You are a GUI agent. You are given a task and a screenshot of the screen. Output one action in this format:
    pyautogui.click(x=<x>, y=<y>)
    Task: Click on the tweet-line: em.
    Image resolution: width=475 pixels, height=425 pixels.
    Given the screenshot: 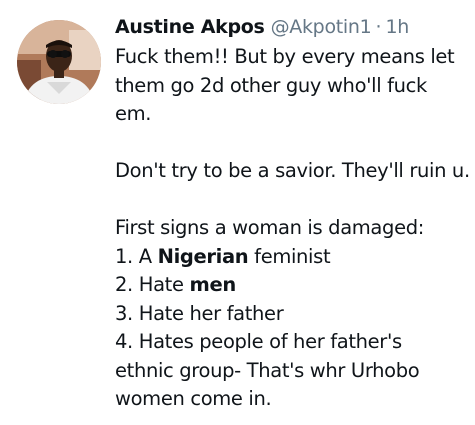 What is the action you would take?
    pyautogui.click(x=133, y=113)
    